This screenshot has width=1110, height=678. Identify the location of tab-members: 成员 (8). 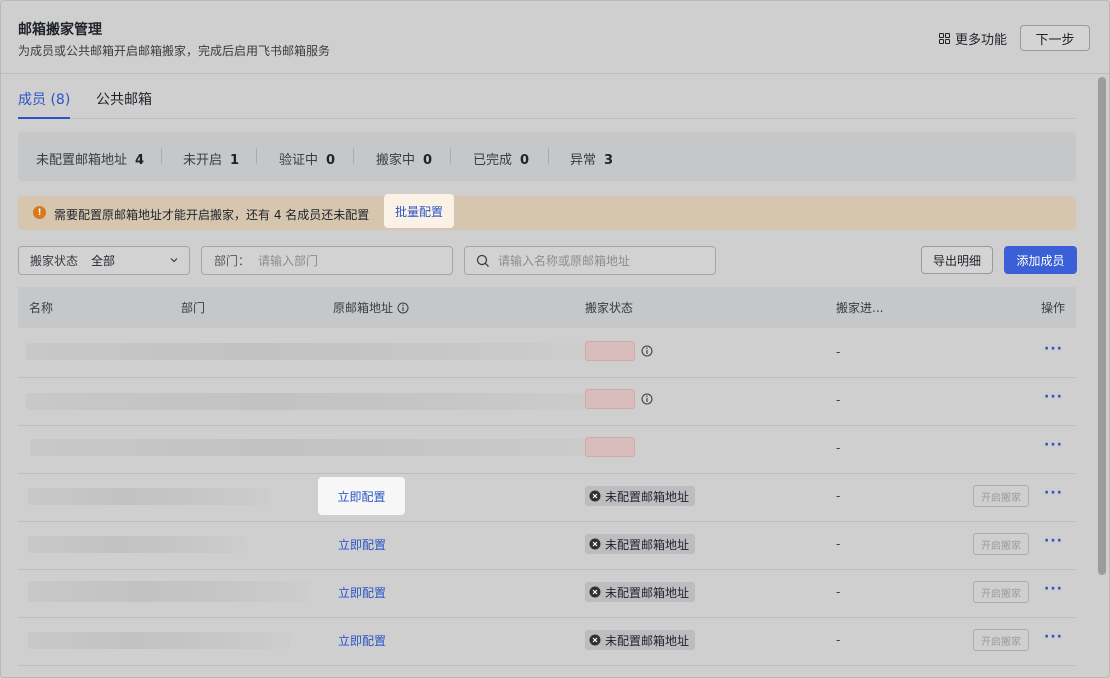
(44, 104).